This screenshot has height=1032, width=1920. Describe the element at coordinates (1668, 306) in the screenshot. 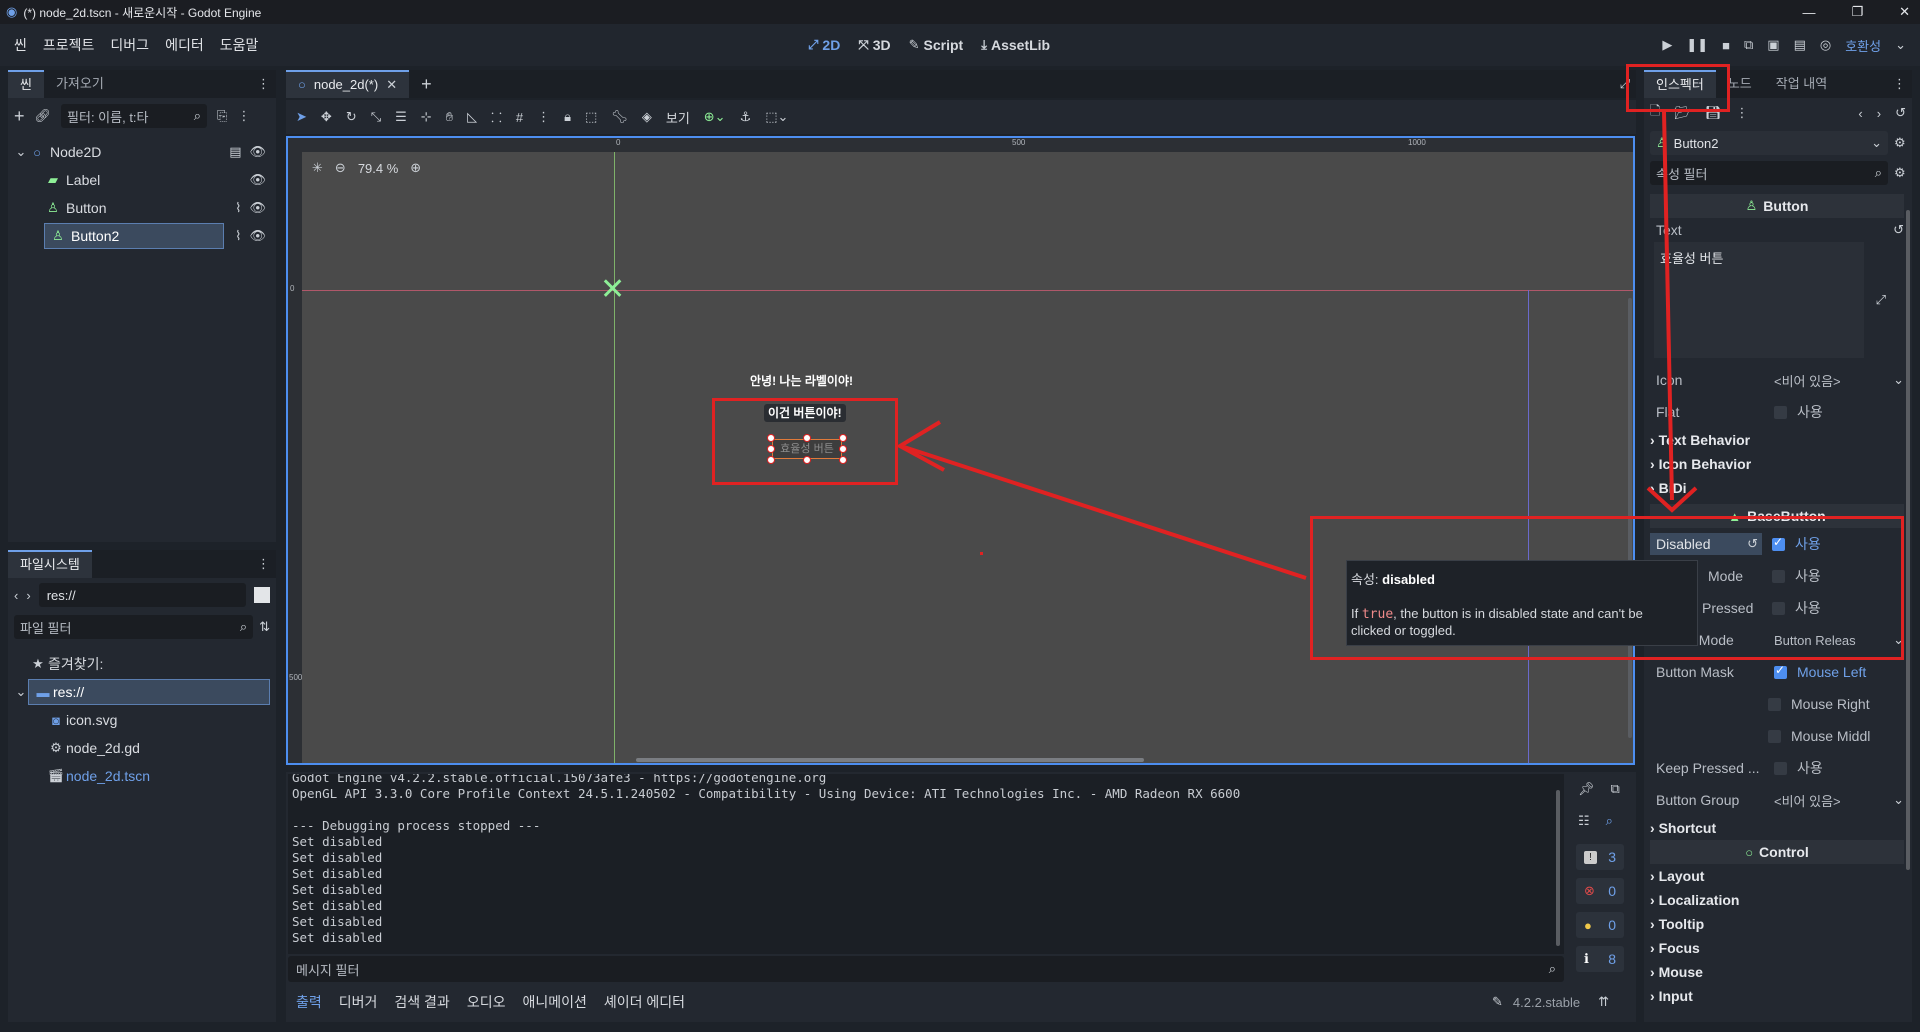

I see `arrow-line-to-disabled` at that location.